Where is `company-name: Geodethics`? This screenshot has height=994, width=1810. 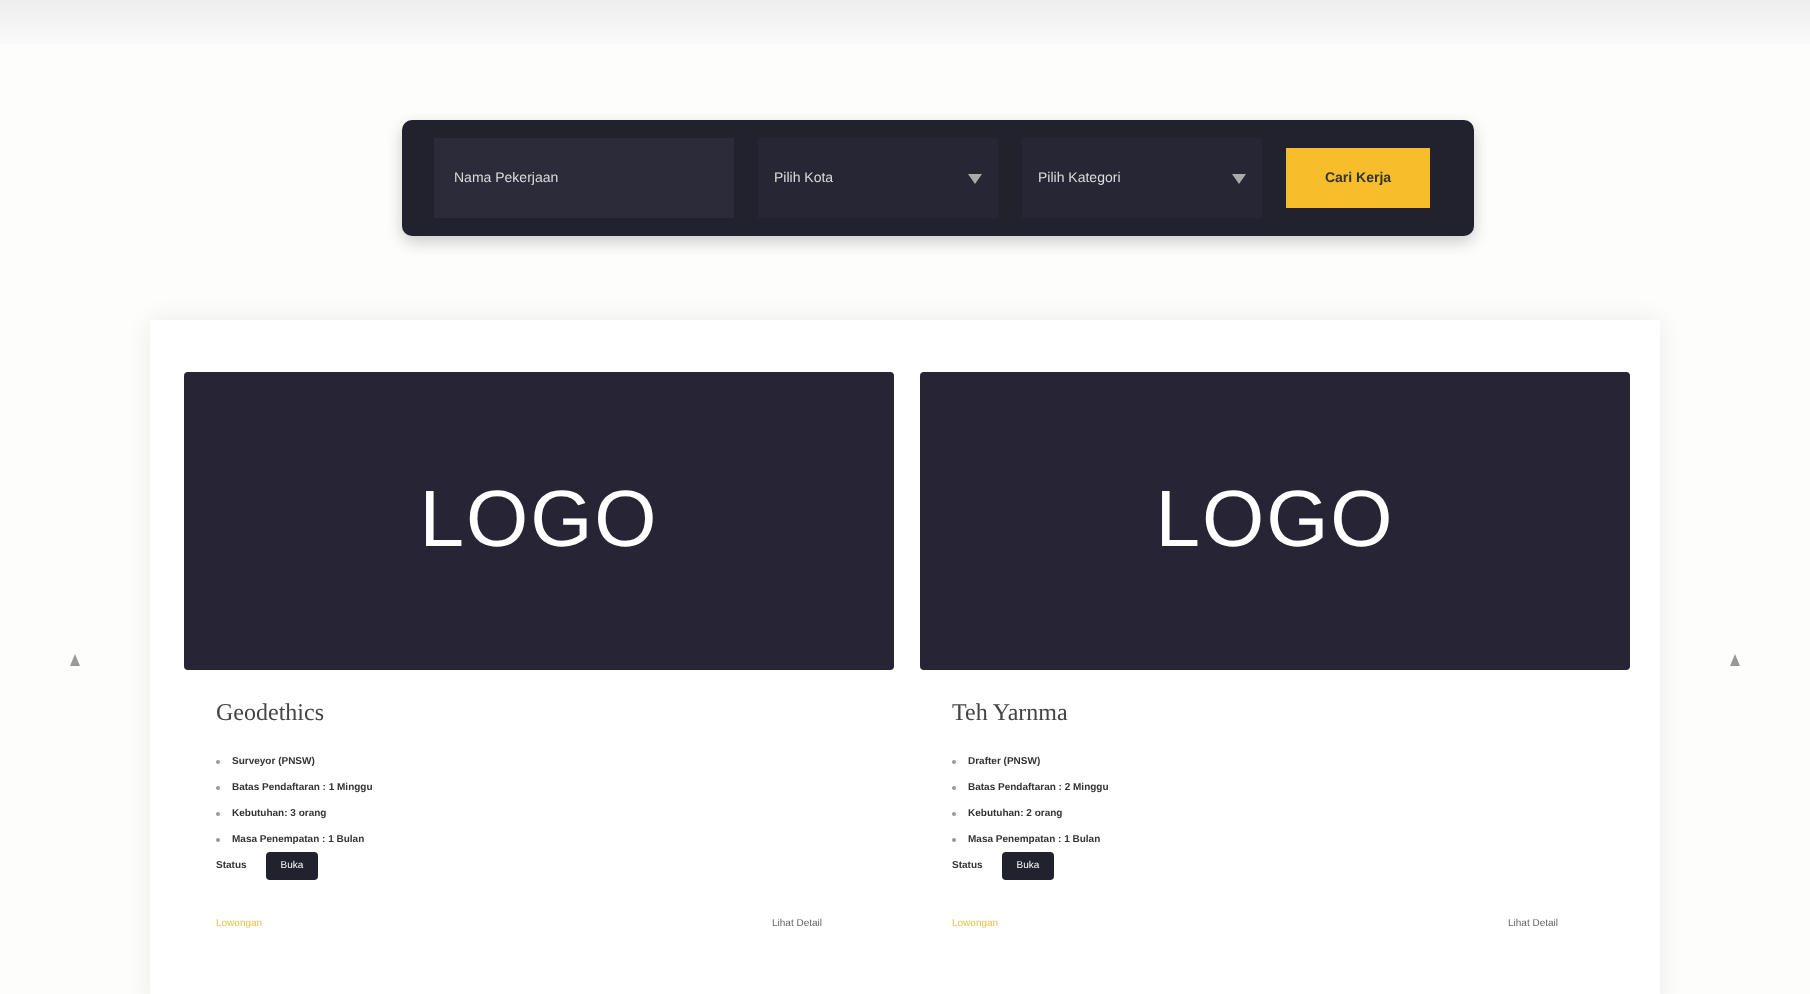 company-name: Geodethics is located at coordinates (271, 713).